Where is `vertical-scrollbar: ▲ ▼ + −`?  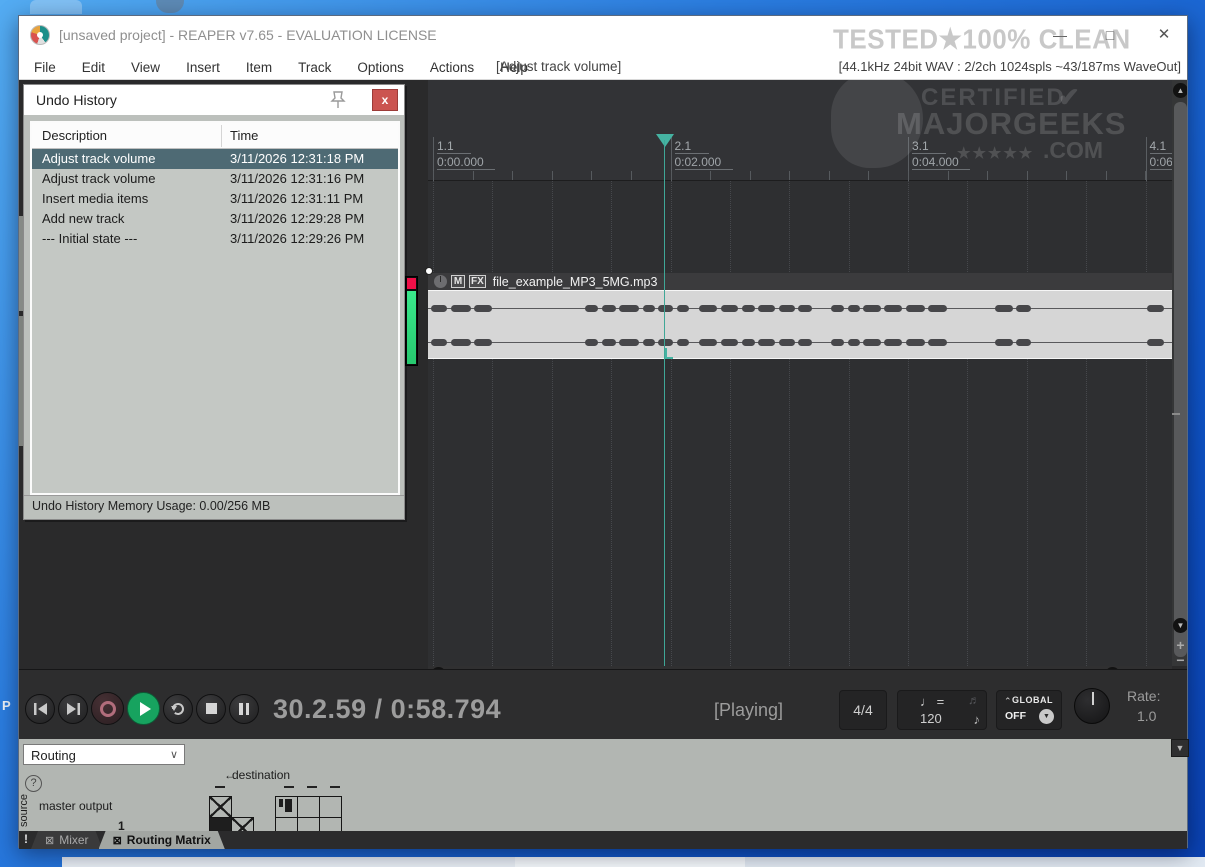 vertical-scrollbar: ▲ ▼ + − is located at coordinates (1179, 374).